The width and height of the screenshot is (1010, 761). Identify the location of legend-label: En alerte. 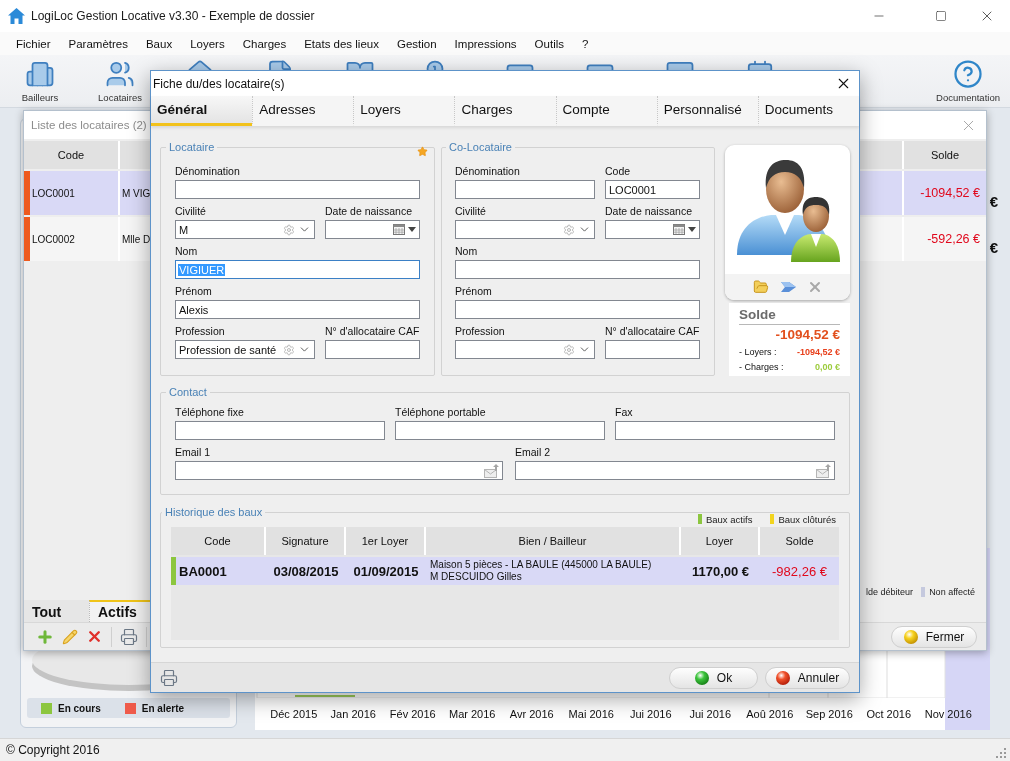
(163, 708).